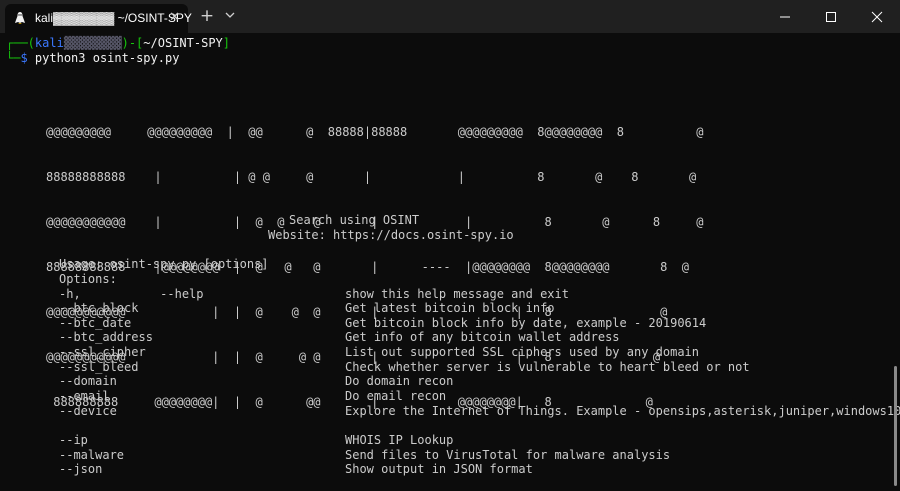  I want to click on option-flag: --json, so click(81, 469).